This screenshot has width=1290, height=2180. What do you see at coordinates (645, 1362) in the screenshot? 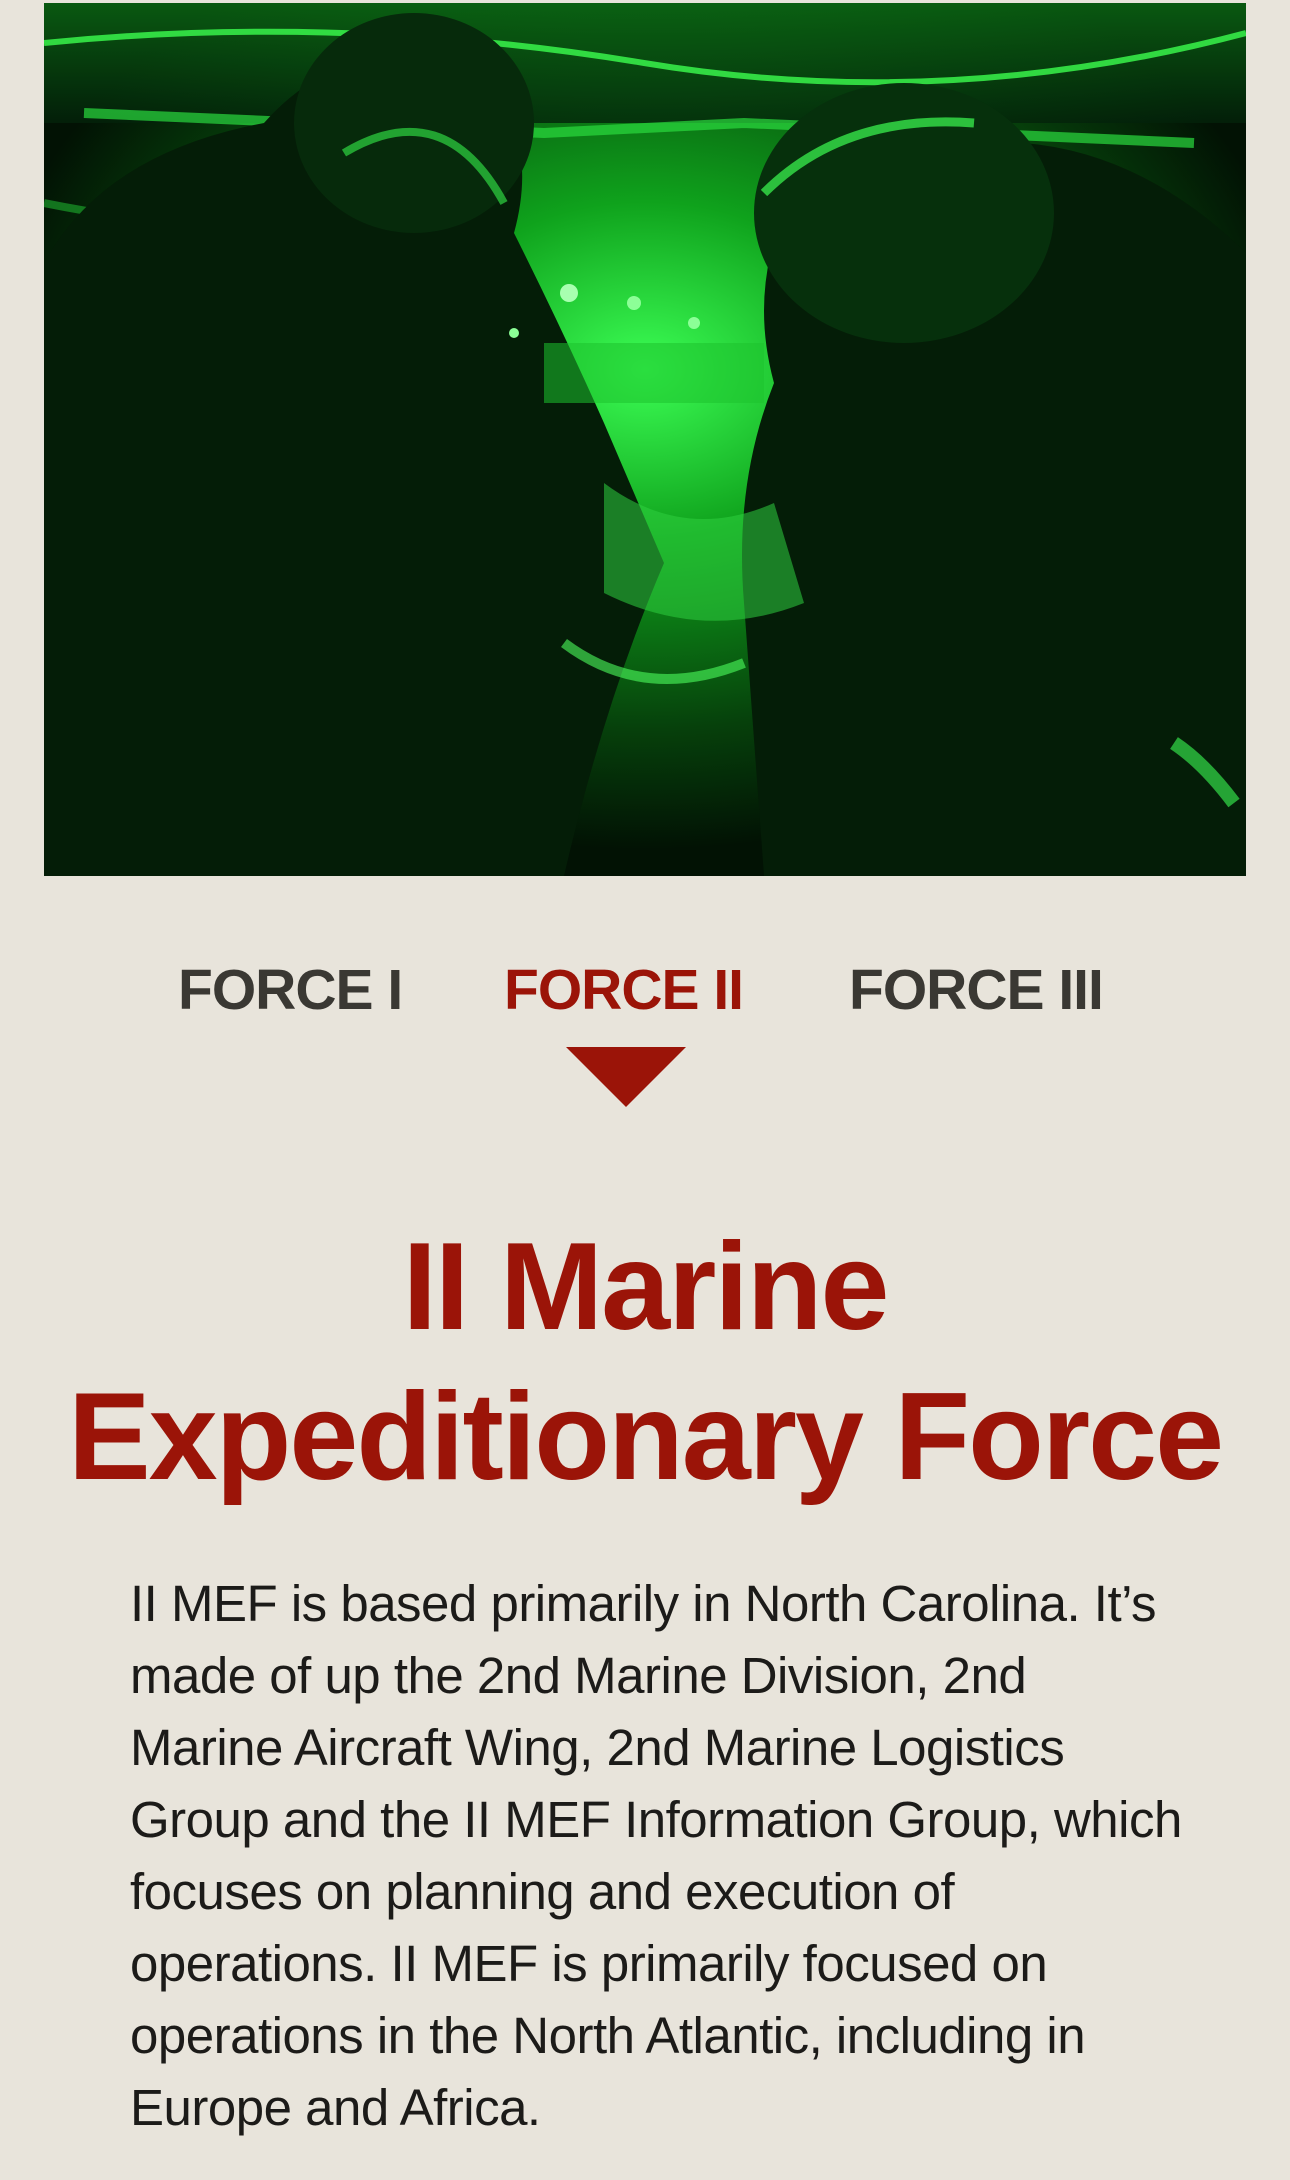
I see `section-title: II Marine Expeditionary Force` at bounding box center [645, 1362].